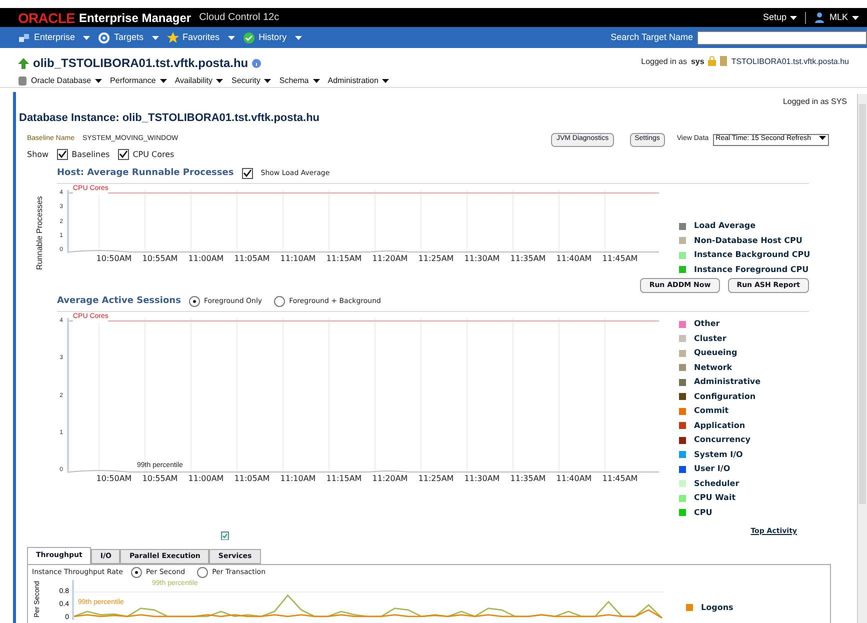 This screenshot has height=623, width=867. What do you see at coordinates (251, 81) in the screenshot?
I see `target-menu: Security` at bounding box center [251, 81].